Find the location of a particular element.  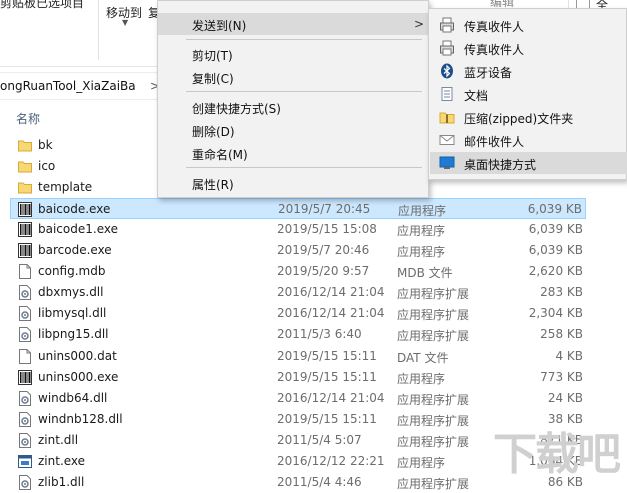

chevron-down-icon: ▼ is located at coordinates (125, 22).